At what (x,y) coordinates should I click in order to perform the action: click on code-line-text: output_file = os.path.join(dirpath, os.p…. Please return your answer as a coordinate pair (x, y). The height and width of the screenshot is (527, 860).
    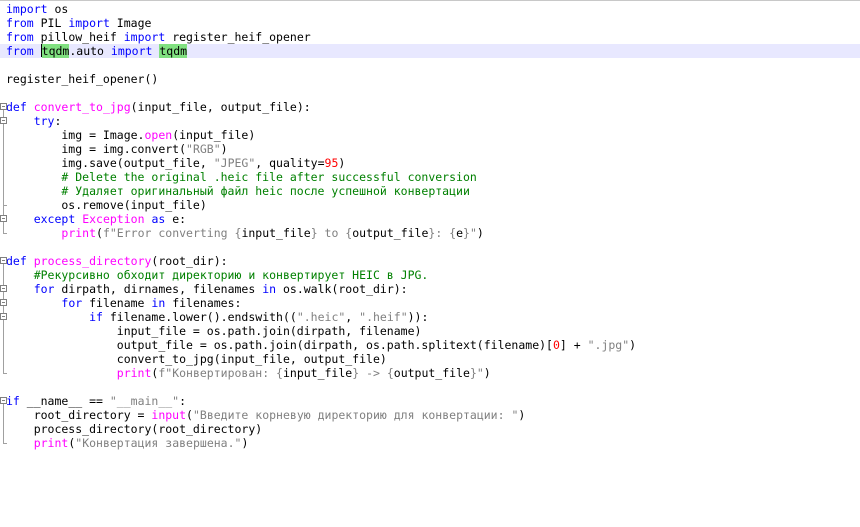
    Looking at the image, I should click on (321, 345).